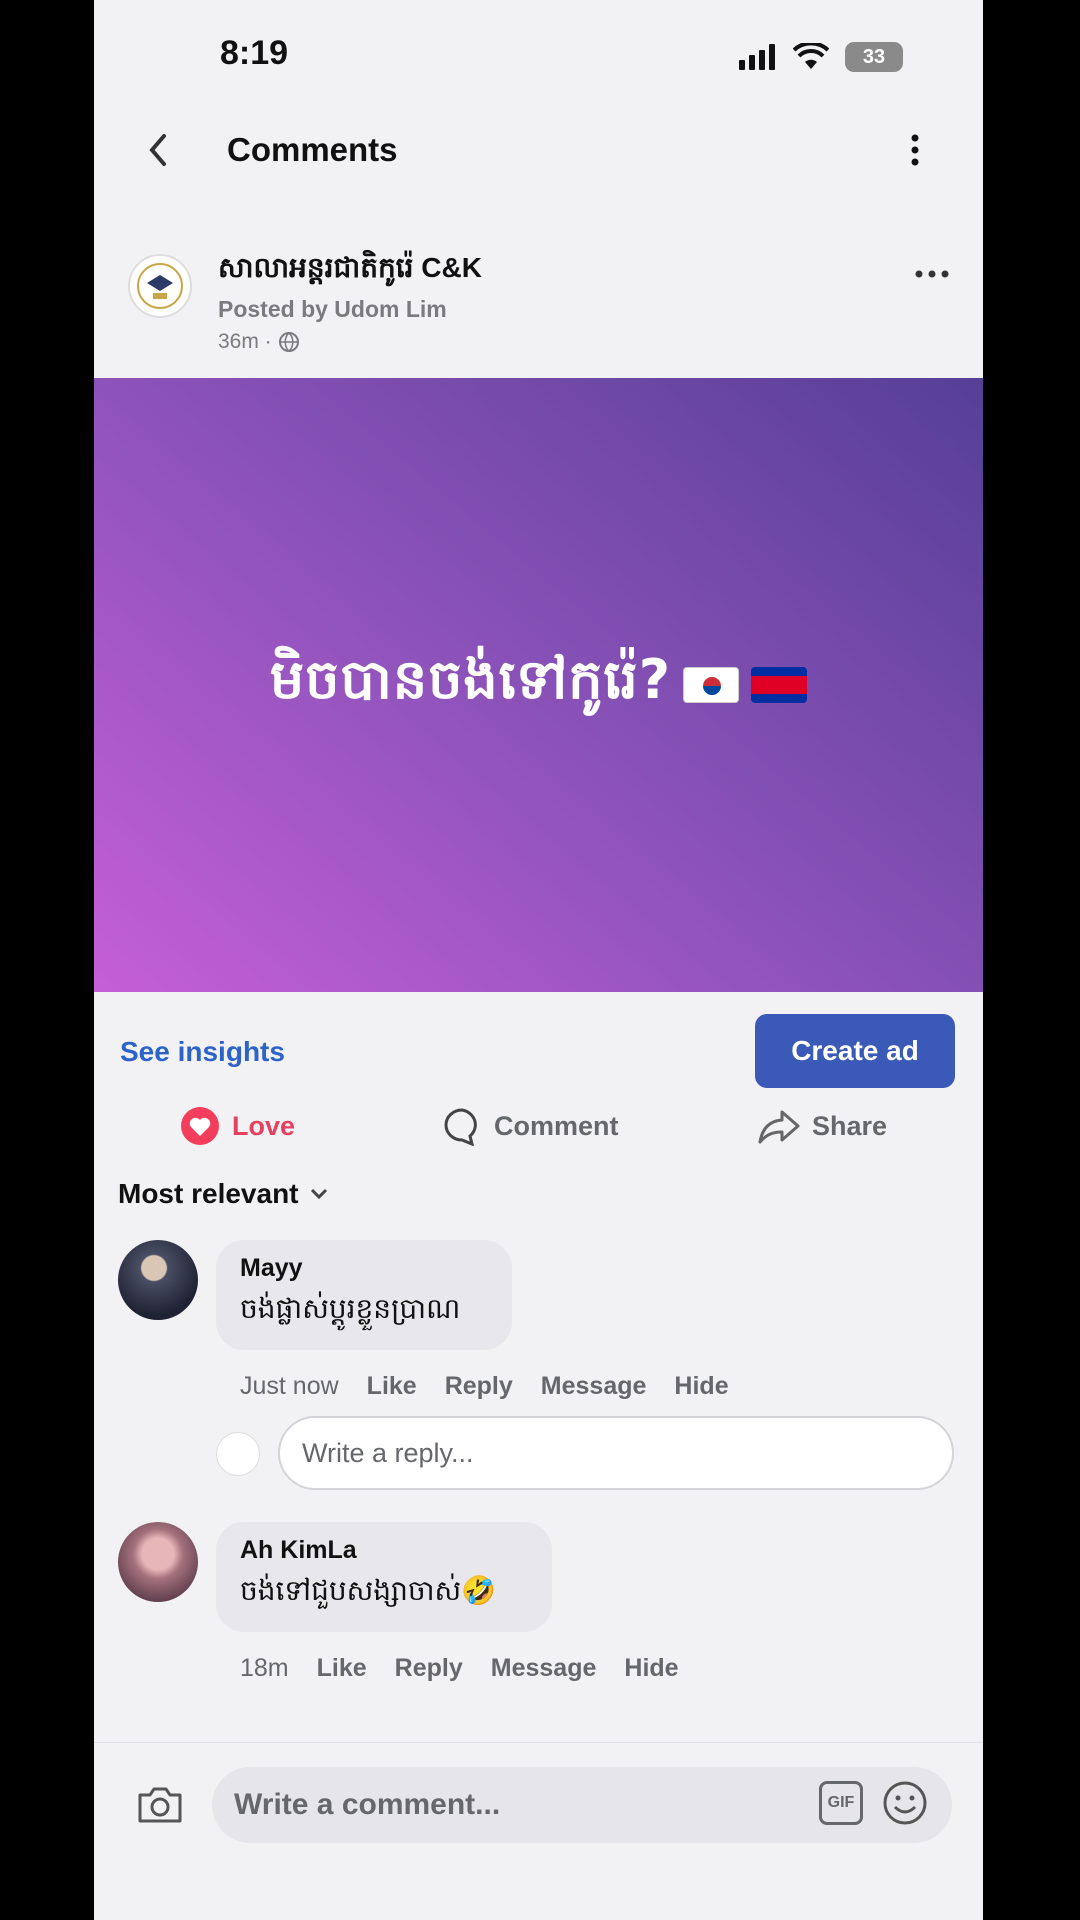 This screenshot has width=1080, height=1920. I want to click on post-time: 36m ·, so click(259, 342).